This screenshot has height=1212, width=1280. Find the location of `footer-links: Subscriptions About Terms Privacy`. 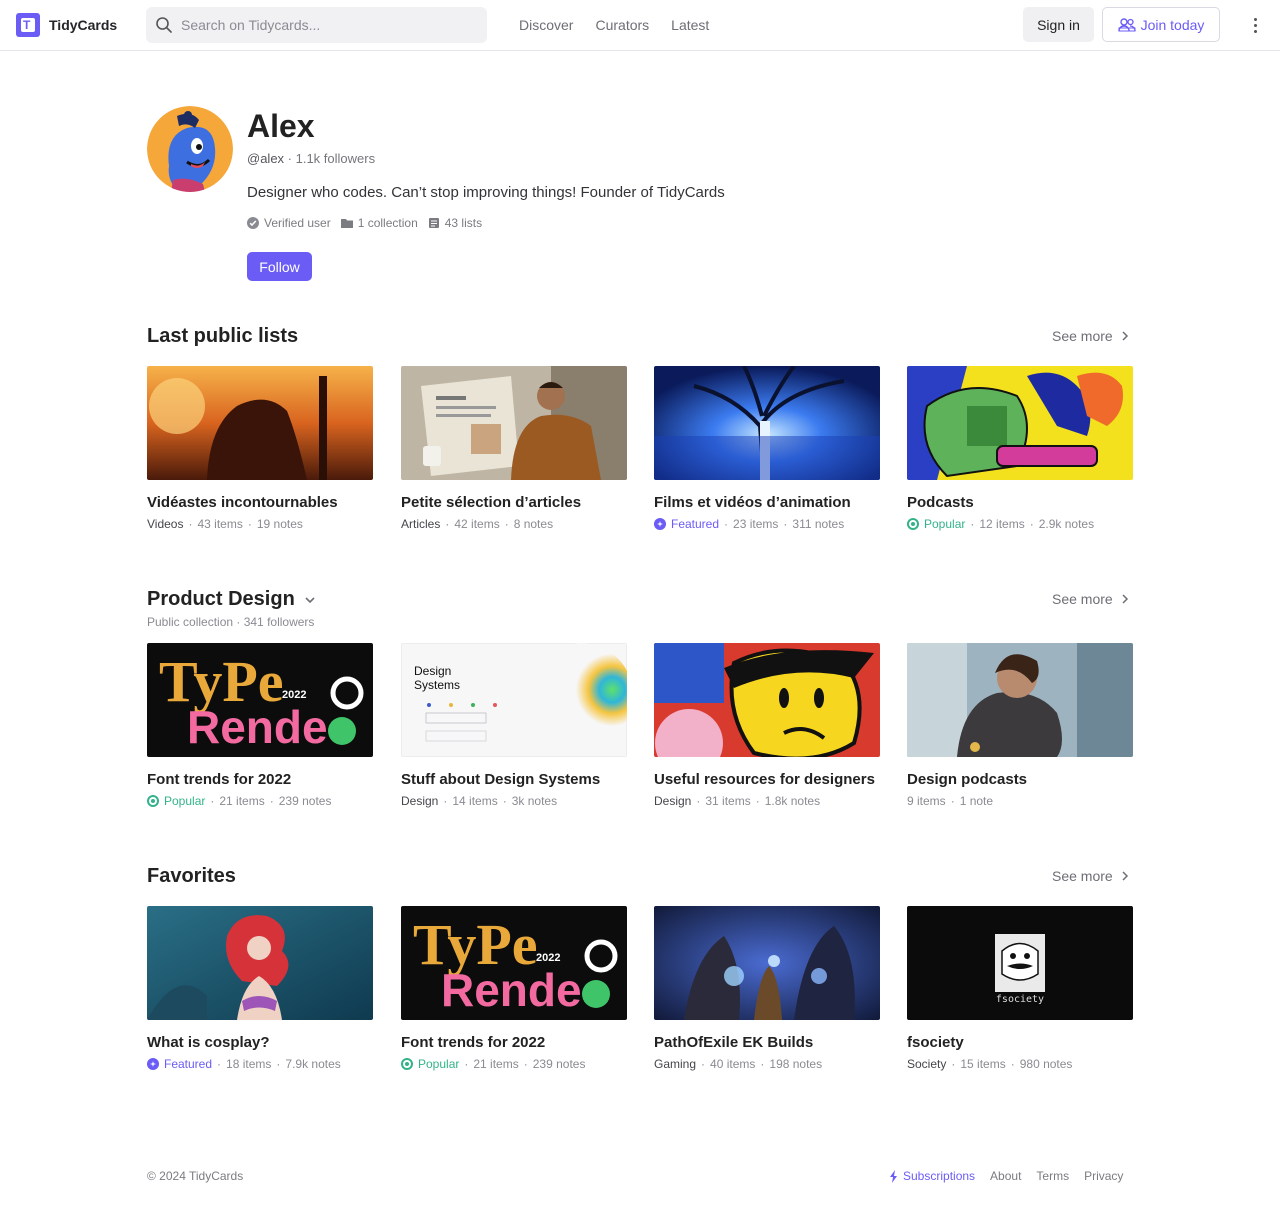

footer-links: Subscriptions About Terms Privacy is located at coordinates (1006, 1176).